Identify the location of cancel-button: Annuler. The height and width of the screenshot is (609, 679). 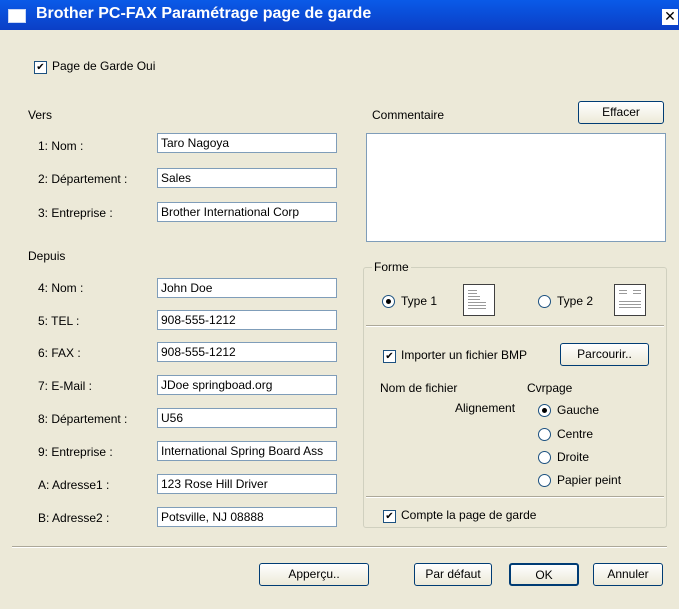
(628, 574).